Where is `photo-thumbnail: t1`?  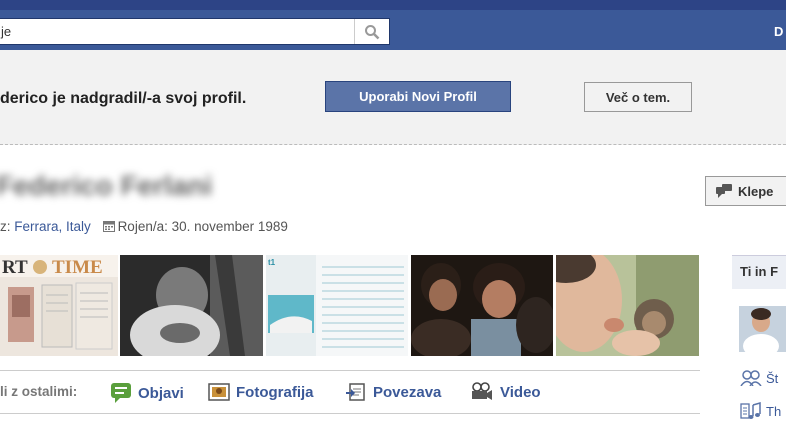 photo-thumbnail: t1 is located at coordinates (337, 305).